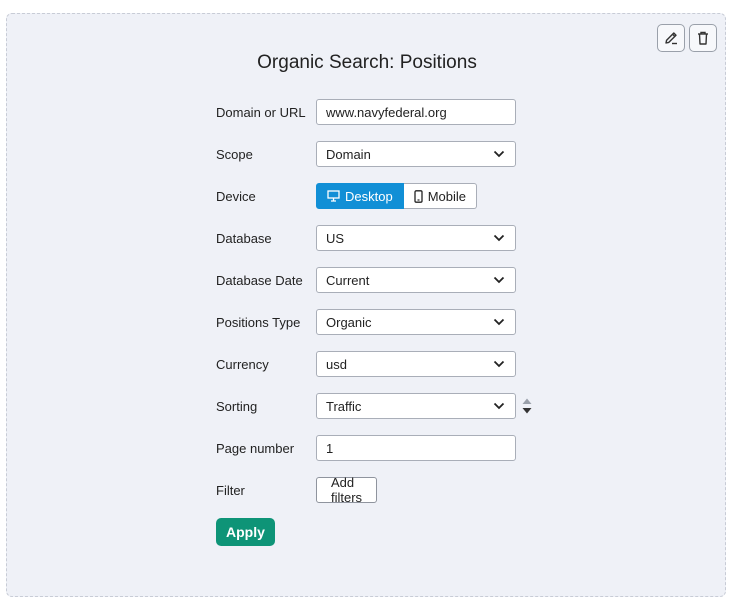 This screenshot has width=736, height=607. What do you see at coordinates (236, 196) in the screenshot?
I see `device-label: Device` at bounding box center [236, 196].